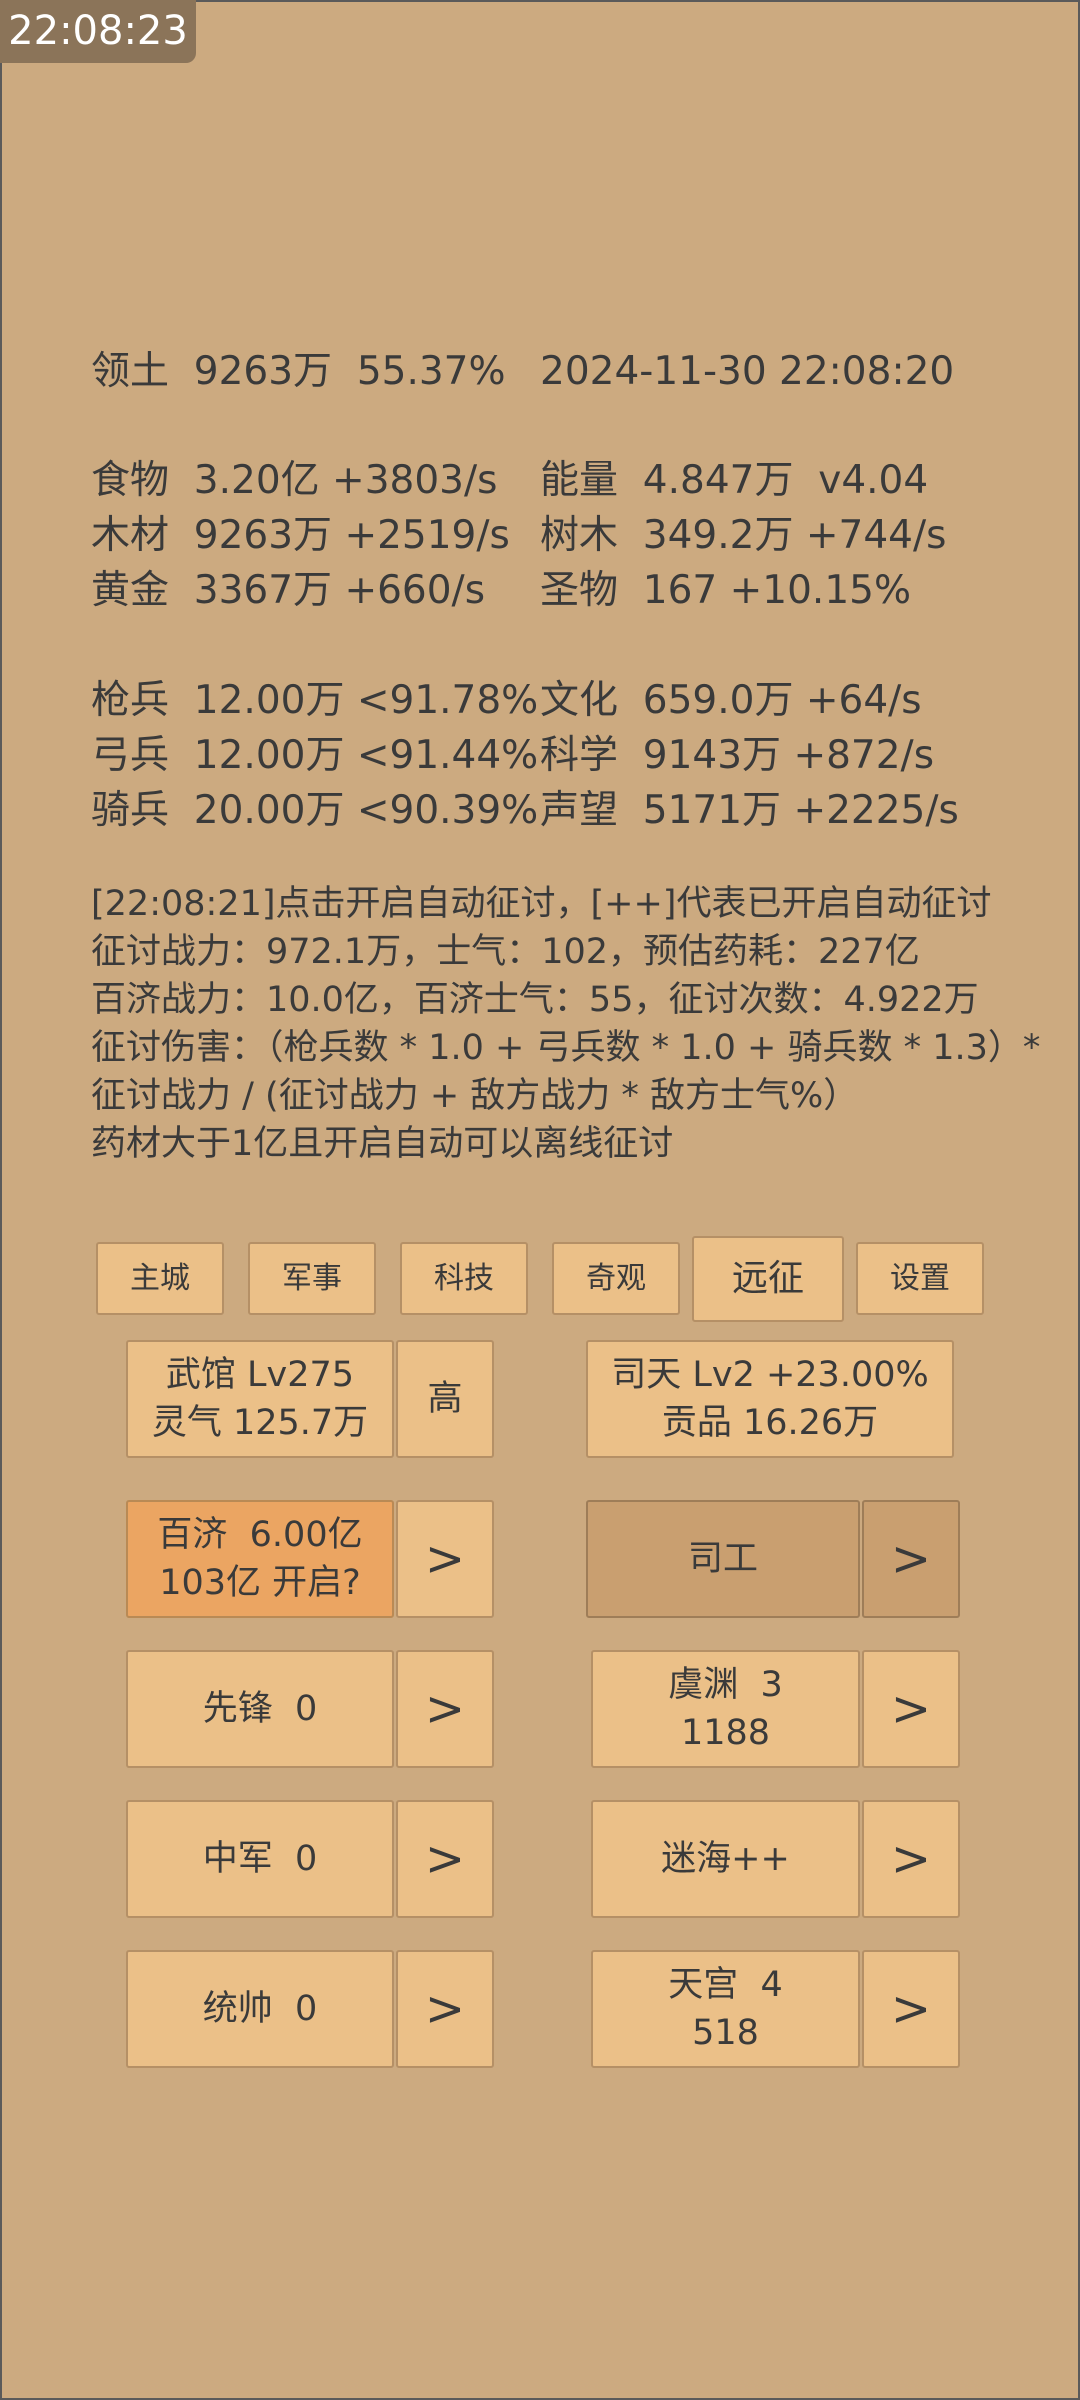 The height and width of the screenshot is (2400, 1080). Describe the element at coordinates (288, 590) in the screenshot. I see `stat-gold: 黄金 3367万 +660/s` at that location.